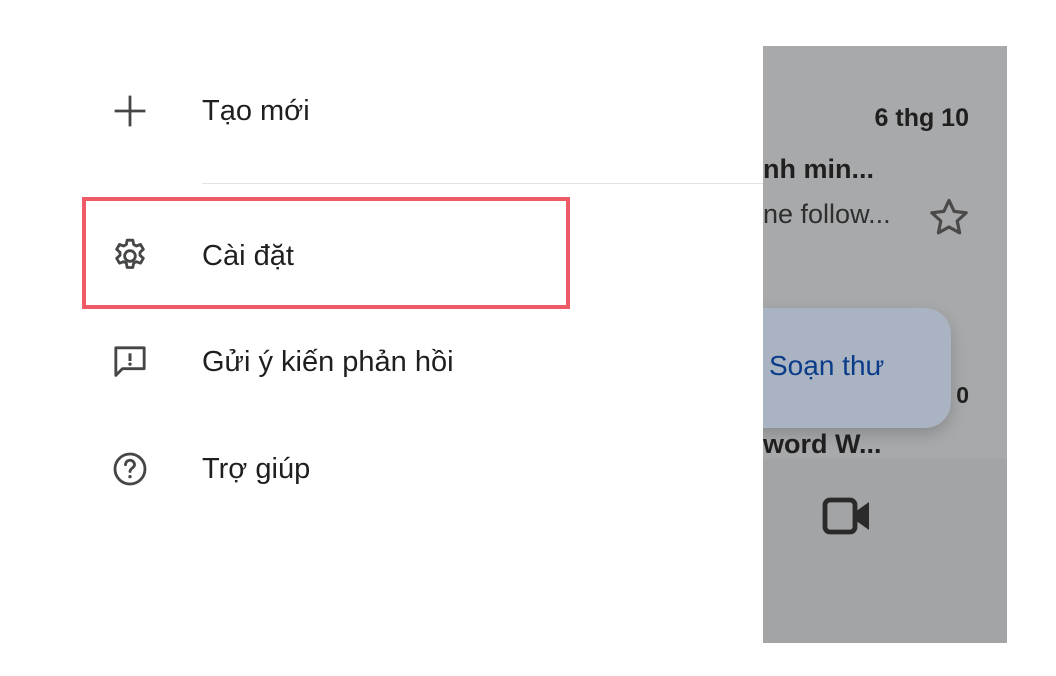 The width and height of the screenshot is (1056, 676). What do you see at coordinates (949, 216) in the screenshot?
I see `star-icon` at bounding box center [949, 216].